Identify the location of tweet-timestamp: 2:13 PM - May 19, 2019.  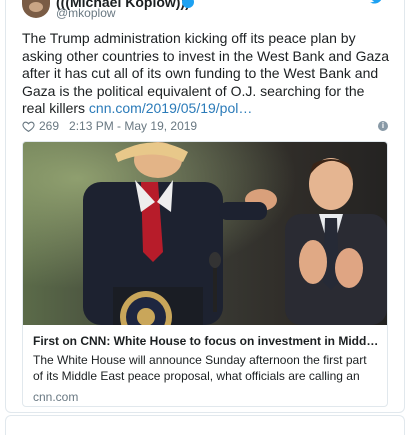
(133, 126).